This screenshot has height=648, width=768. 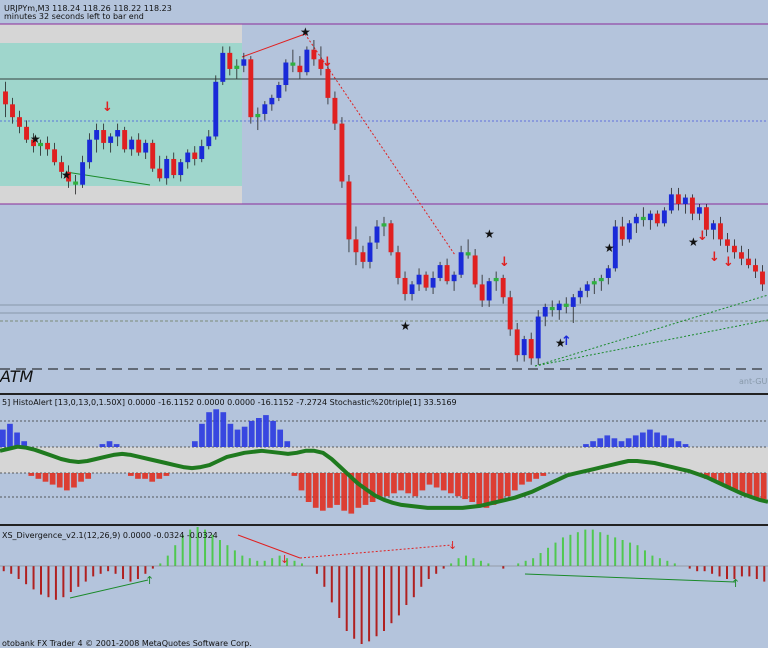 I want to click on bar-timer: minutes 32 seconds left to bar end, so click(x=74, y=16).